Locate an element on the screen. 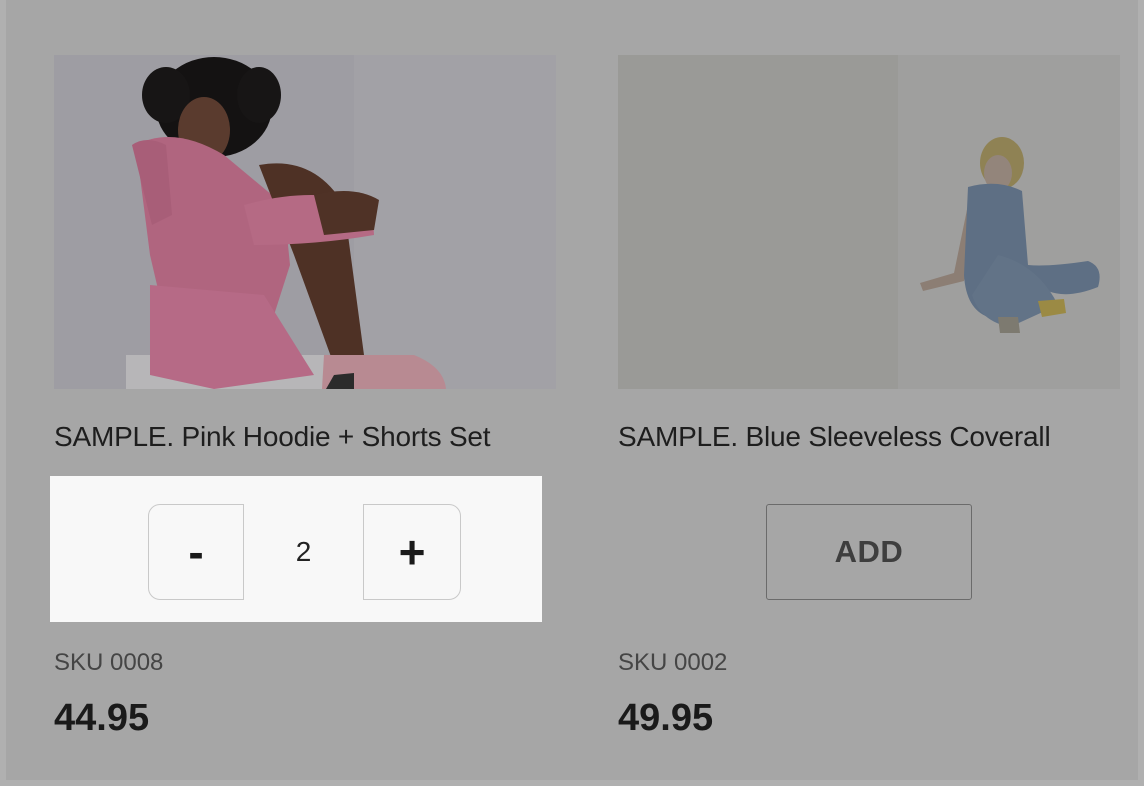 The height and width of the screenshot is (786, 1144). product-sku: SKU 0008 is located at coordinates (109, 662).